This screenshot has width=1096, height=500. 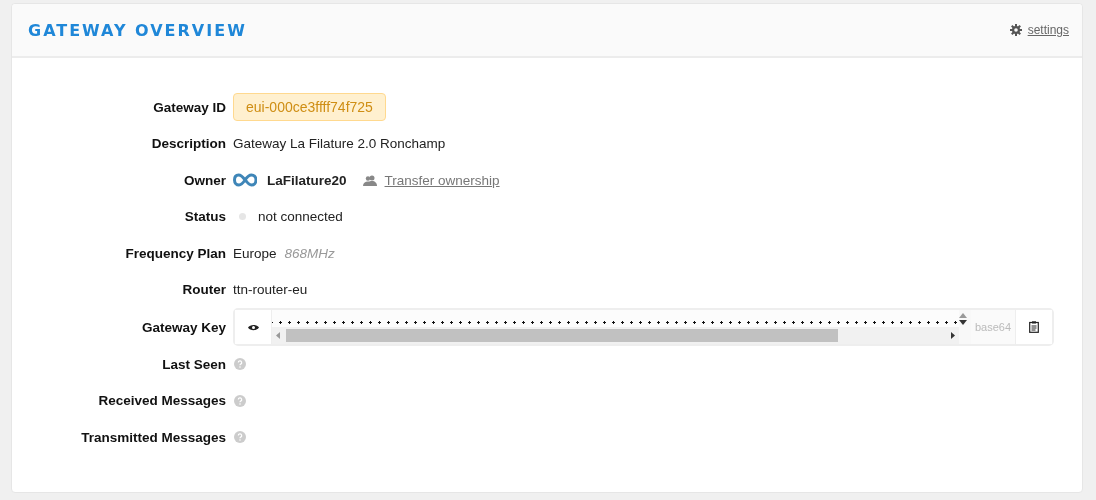 I want to click on field-label: Gateway Key, so click(x=183, y=327).